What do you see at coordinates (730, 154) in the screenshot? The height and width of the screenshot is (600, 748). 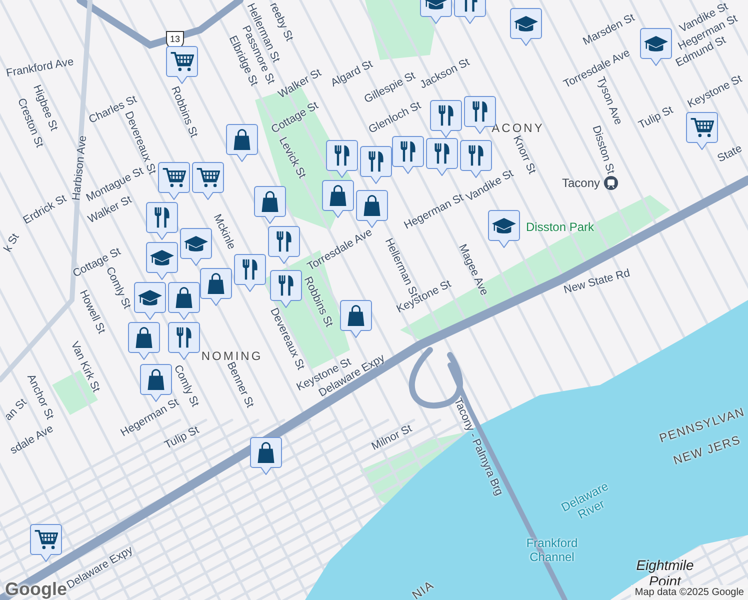 I see `street-label: State` at bounding box center [730, 154].